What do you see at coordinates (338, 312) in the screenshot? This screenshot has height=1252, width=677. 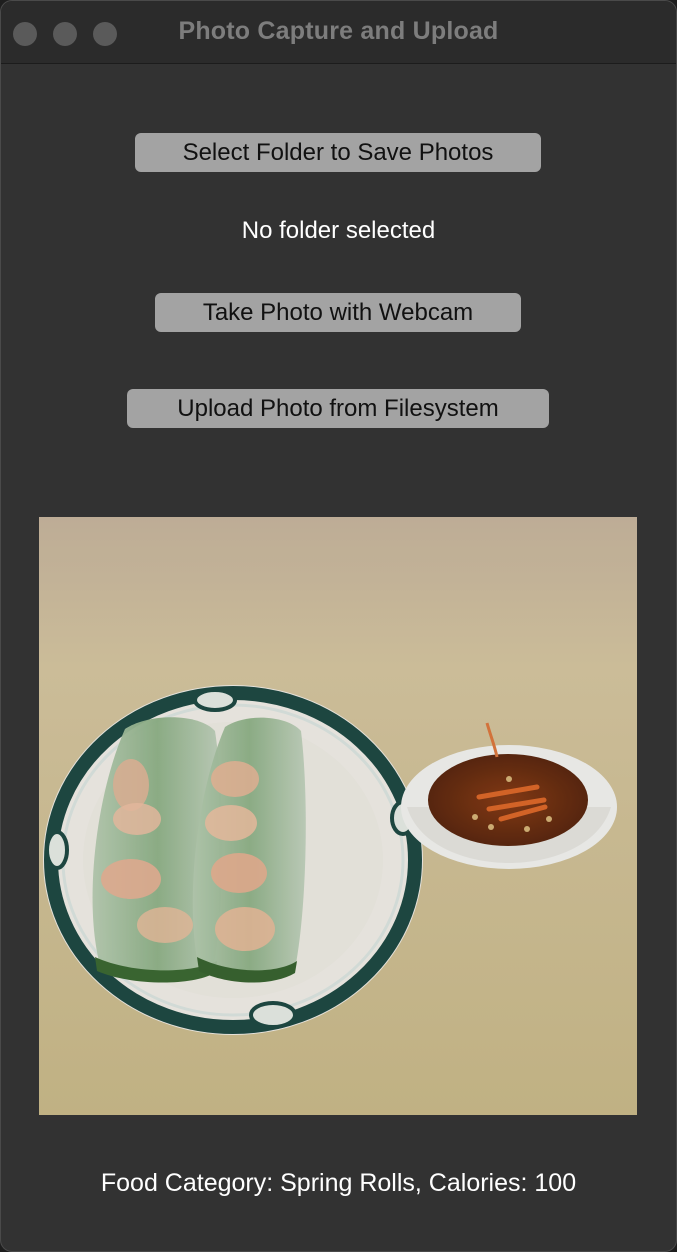 I see `take-photo-button: Take Photo with Webcam` at bounding box center [338, 312].